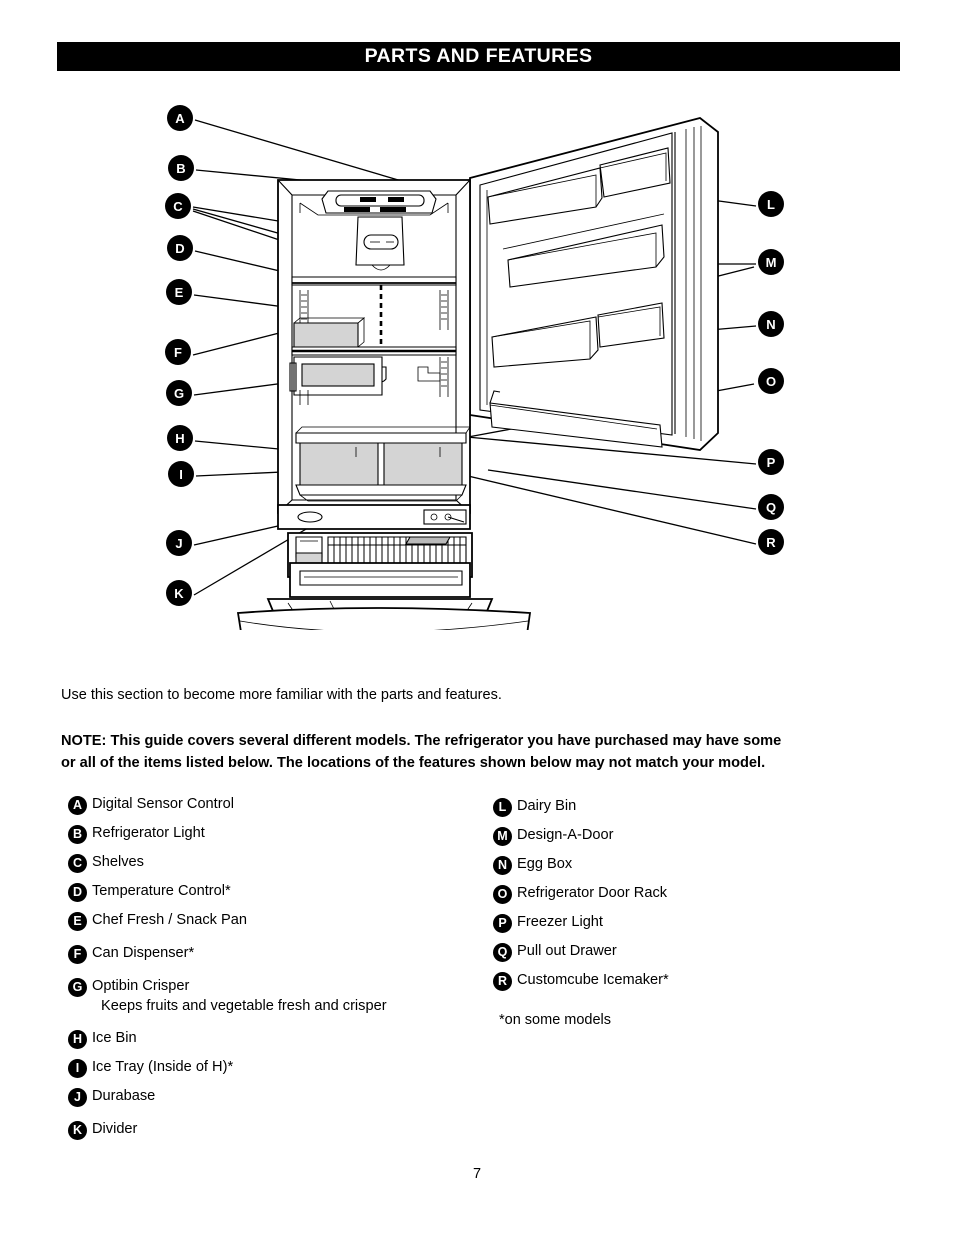 The image size is (954, 1235). I want to click on list-item: F Can Dispenser*, so click(268, 954).